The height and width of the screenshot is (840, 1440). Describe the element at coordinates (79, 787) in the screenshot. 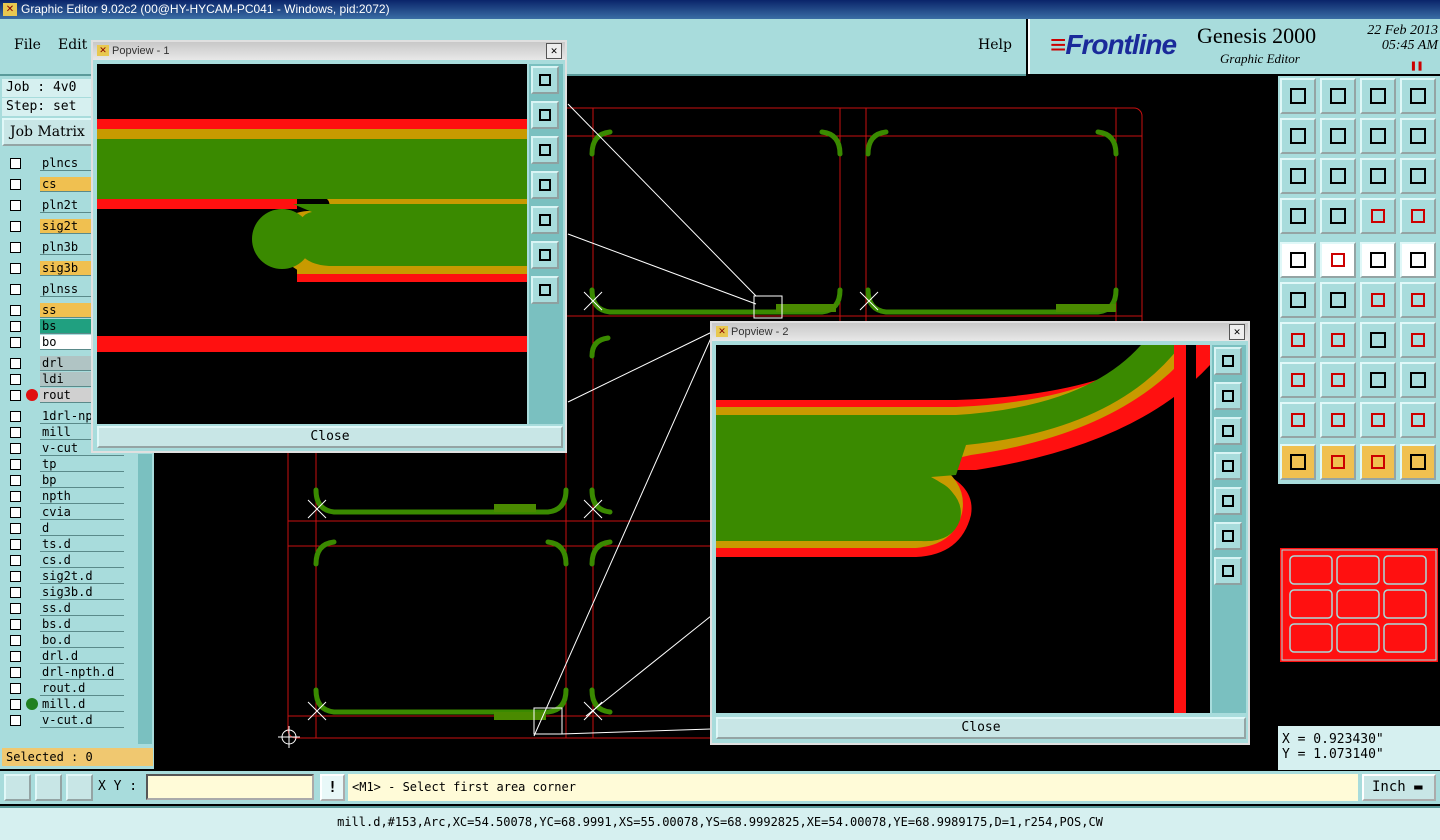

I see `snap-grid-icon` at that location.